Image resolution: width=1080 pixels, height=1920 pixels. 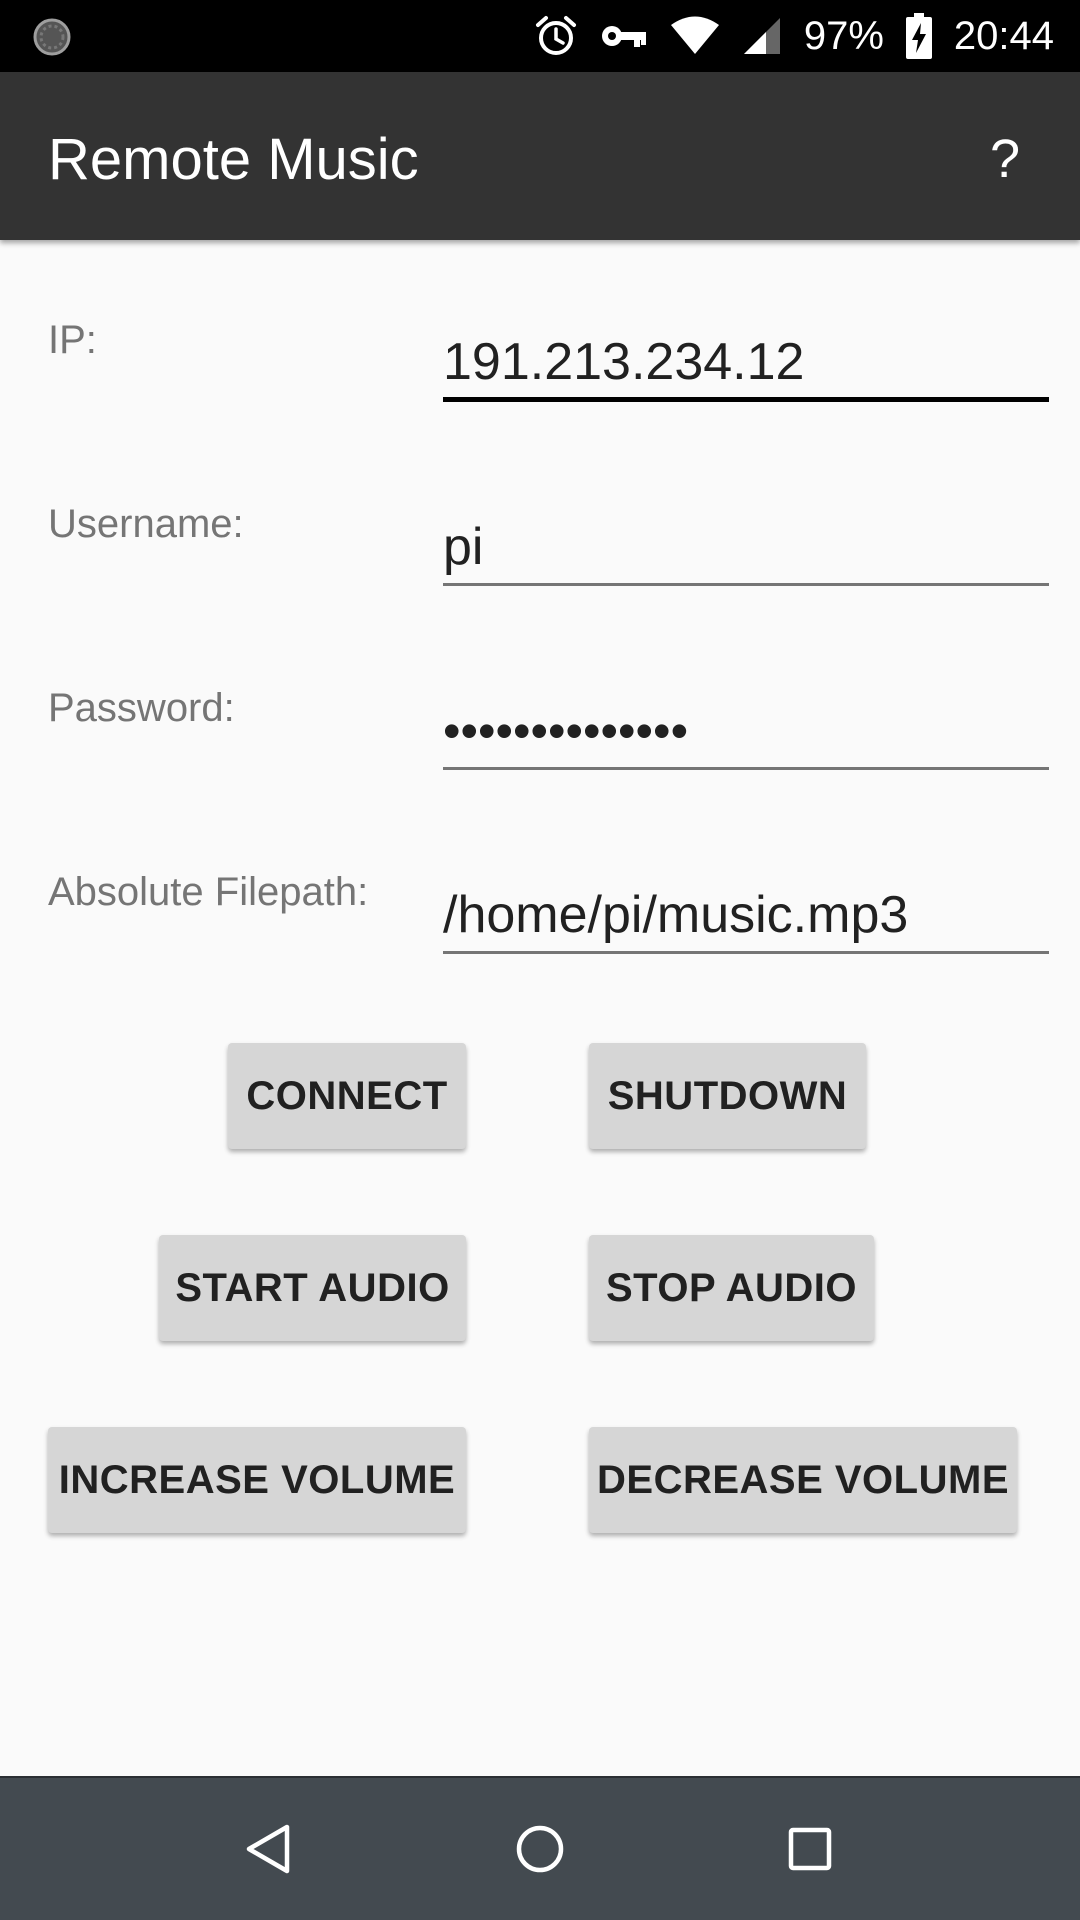 I want to click on status-icons: 97% 20:44, so click(x=794, y=36).